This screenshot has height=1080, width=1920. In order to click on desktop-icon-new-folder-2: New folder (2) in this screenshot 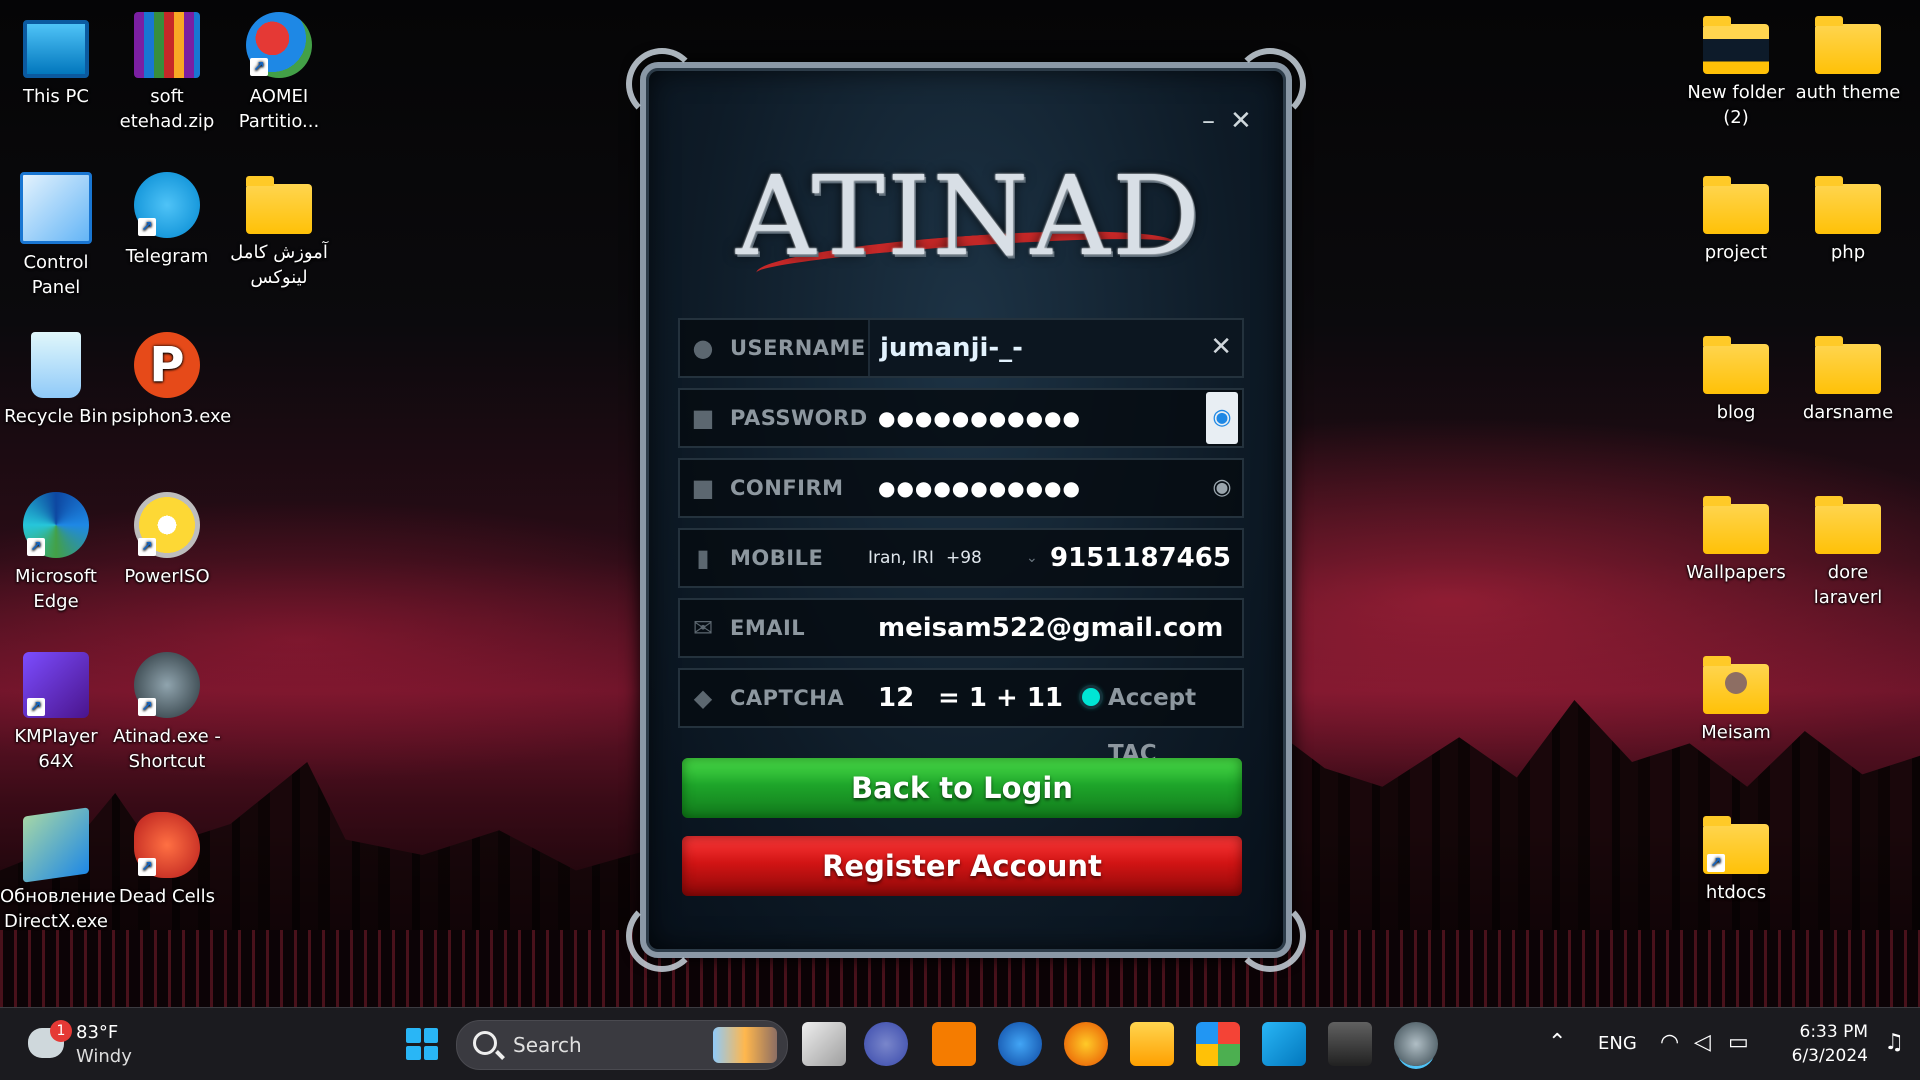, I will do `click(1736, 71)`.